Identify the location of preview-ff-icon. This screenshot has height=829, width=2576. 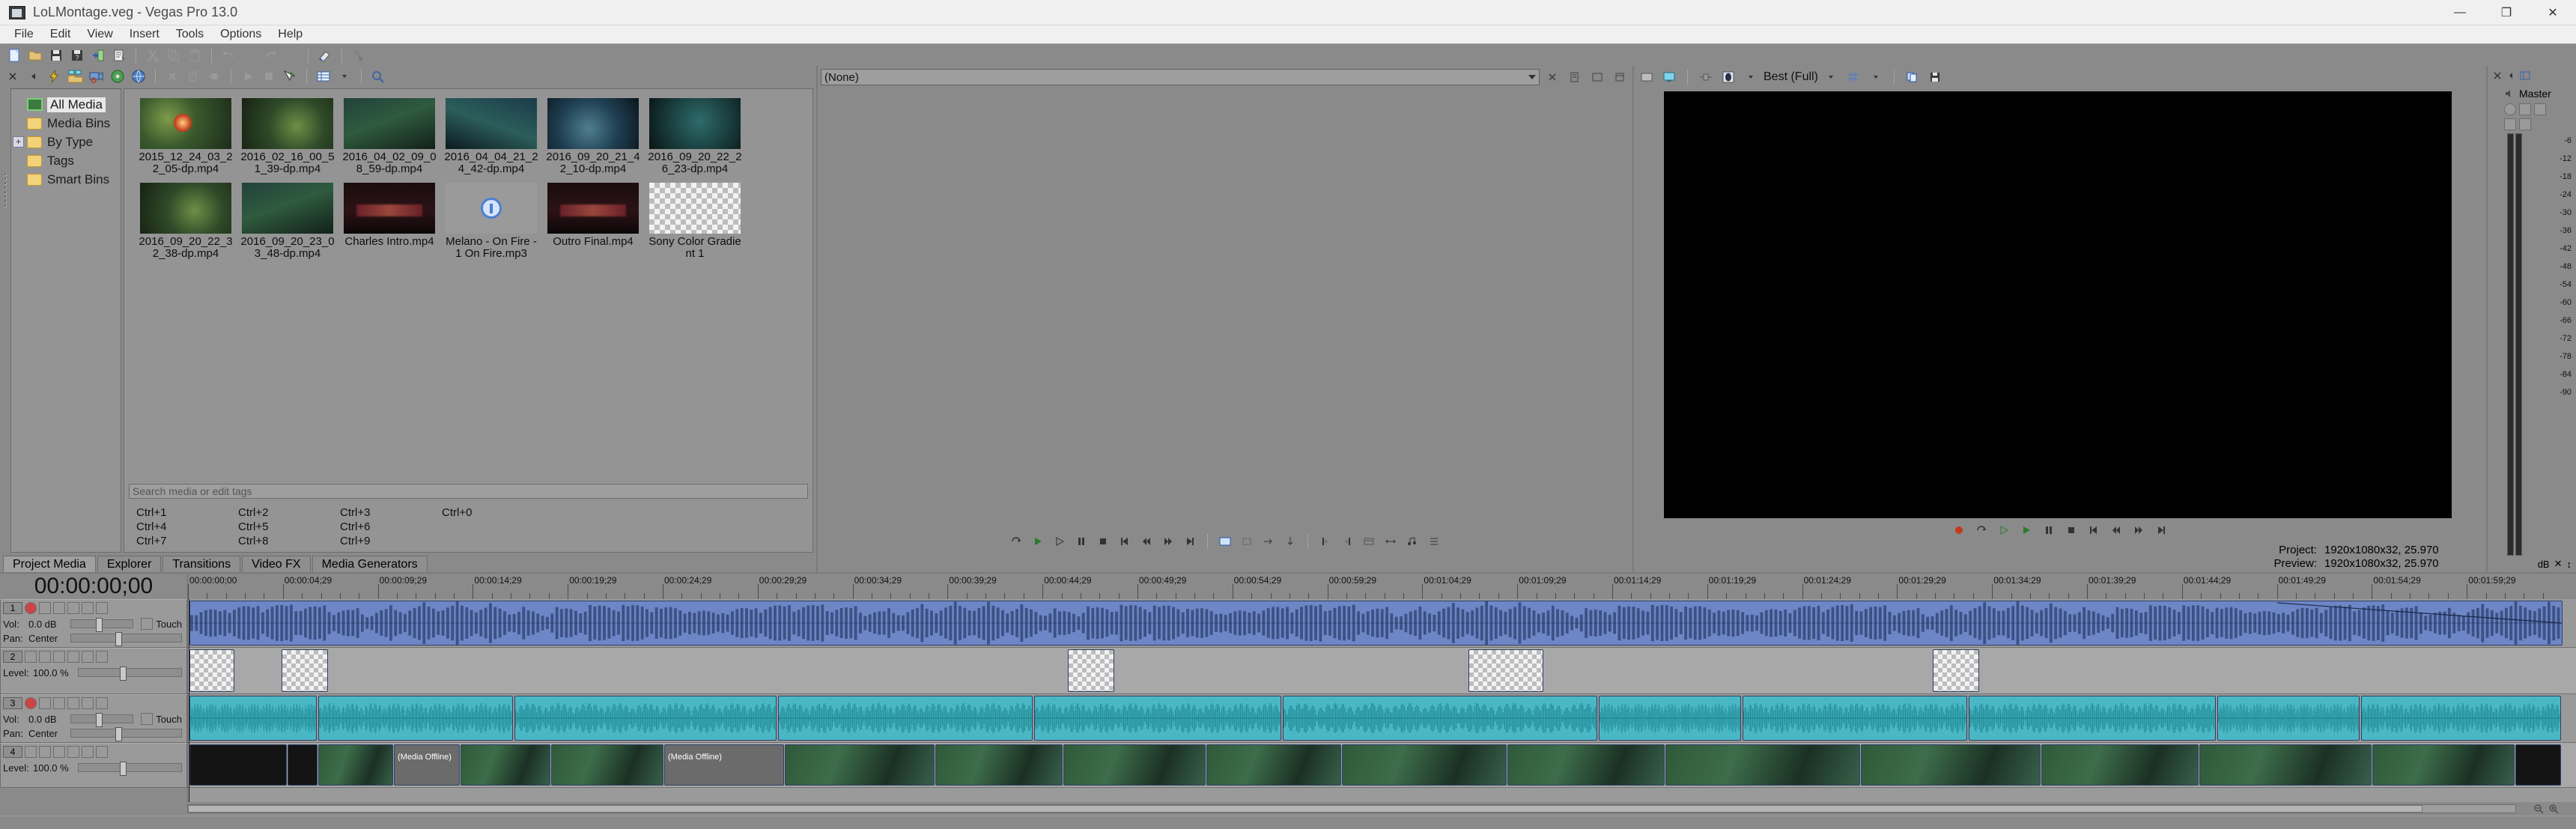
(2138, 530).